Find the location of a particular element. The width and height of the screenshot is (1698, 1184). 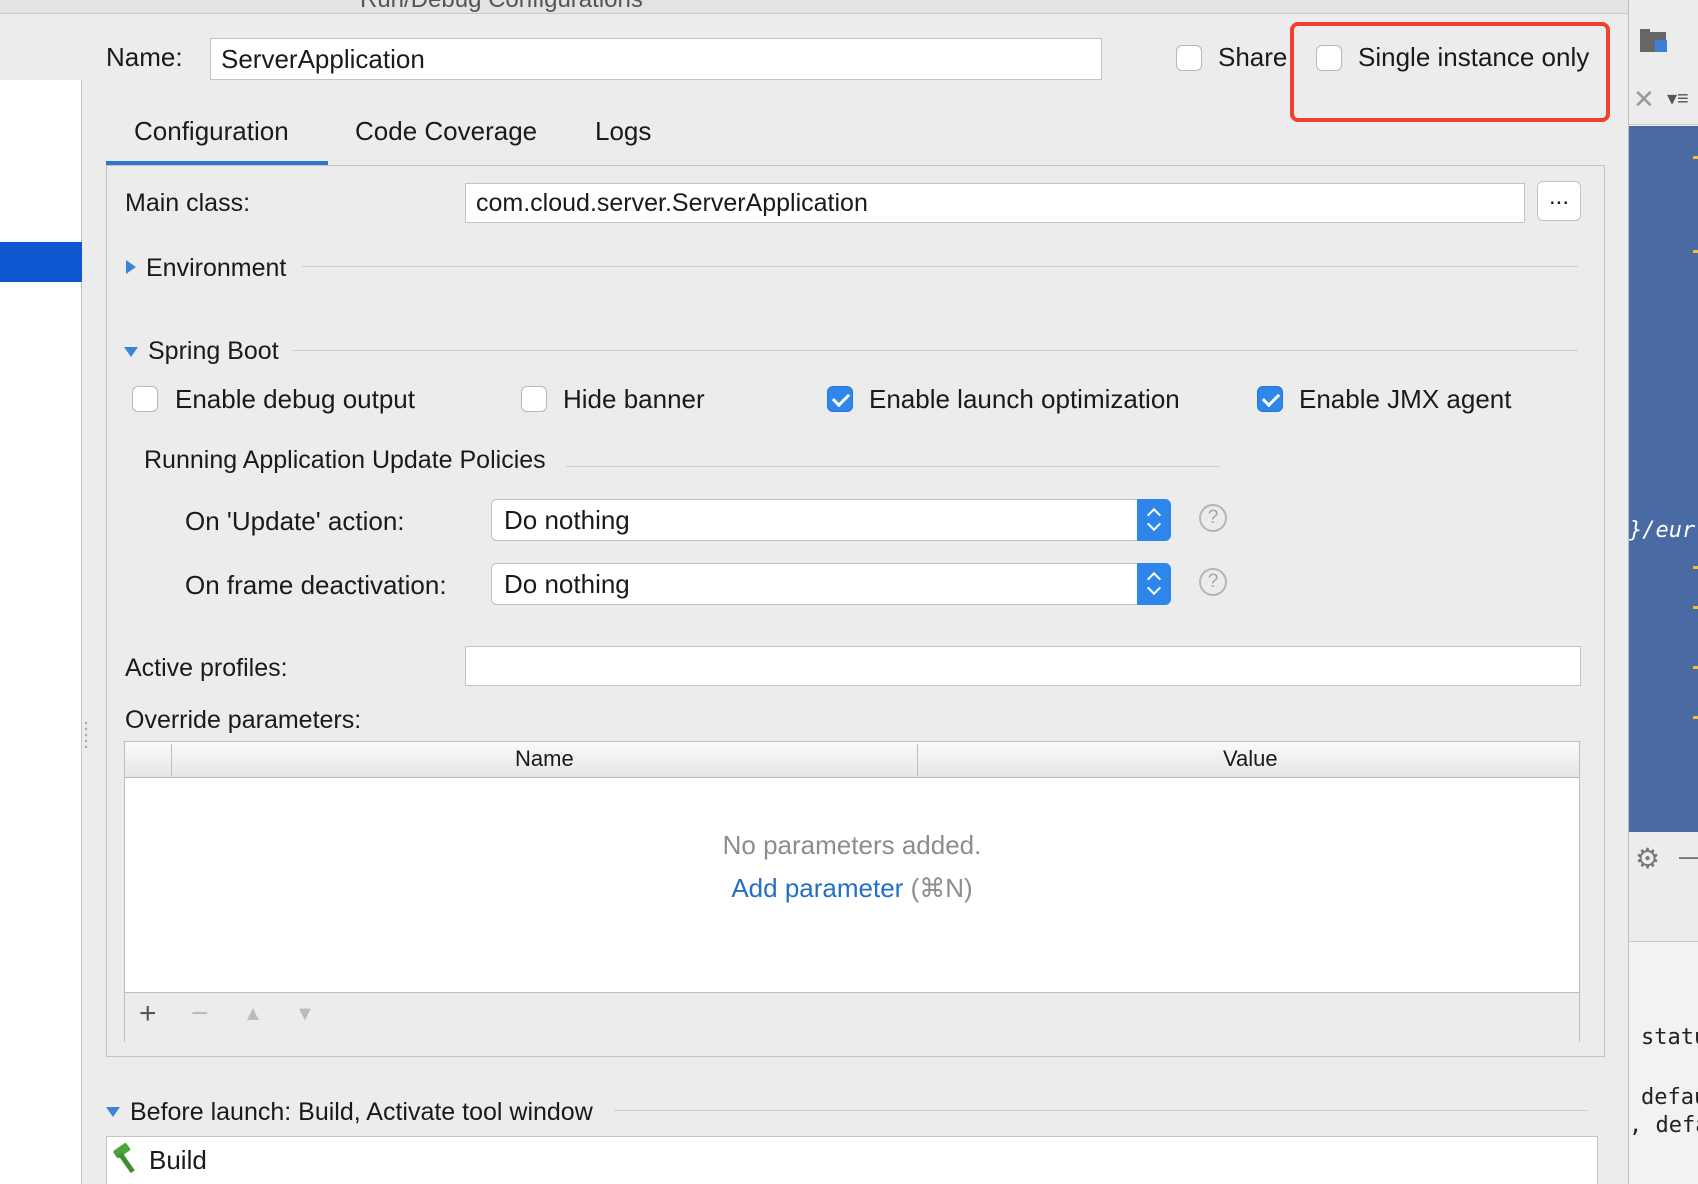

enable-debug-output-label: Enable debug output is located at coordinates (295, 399).